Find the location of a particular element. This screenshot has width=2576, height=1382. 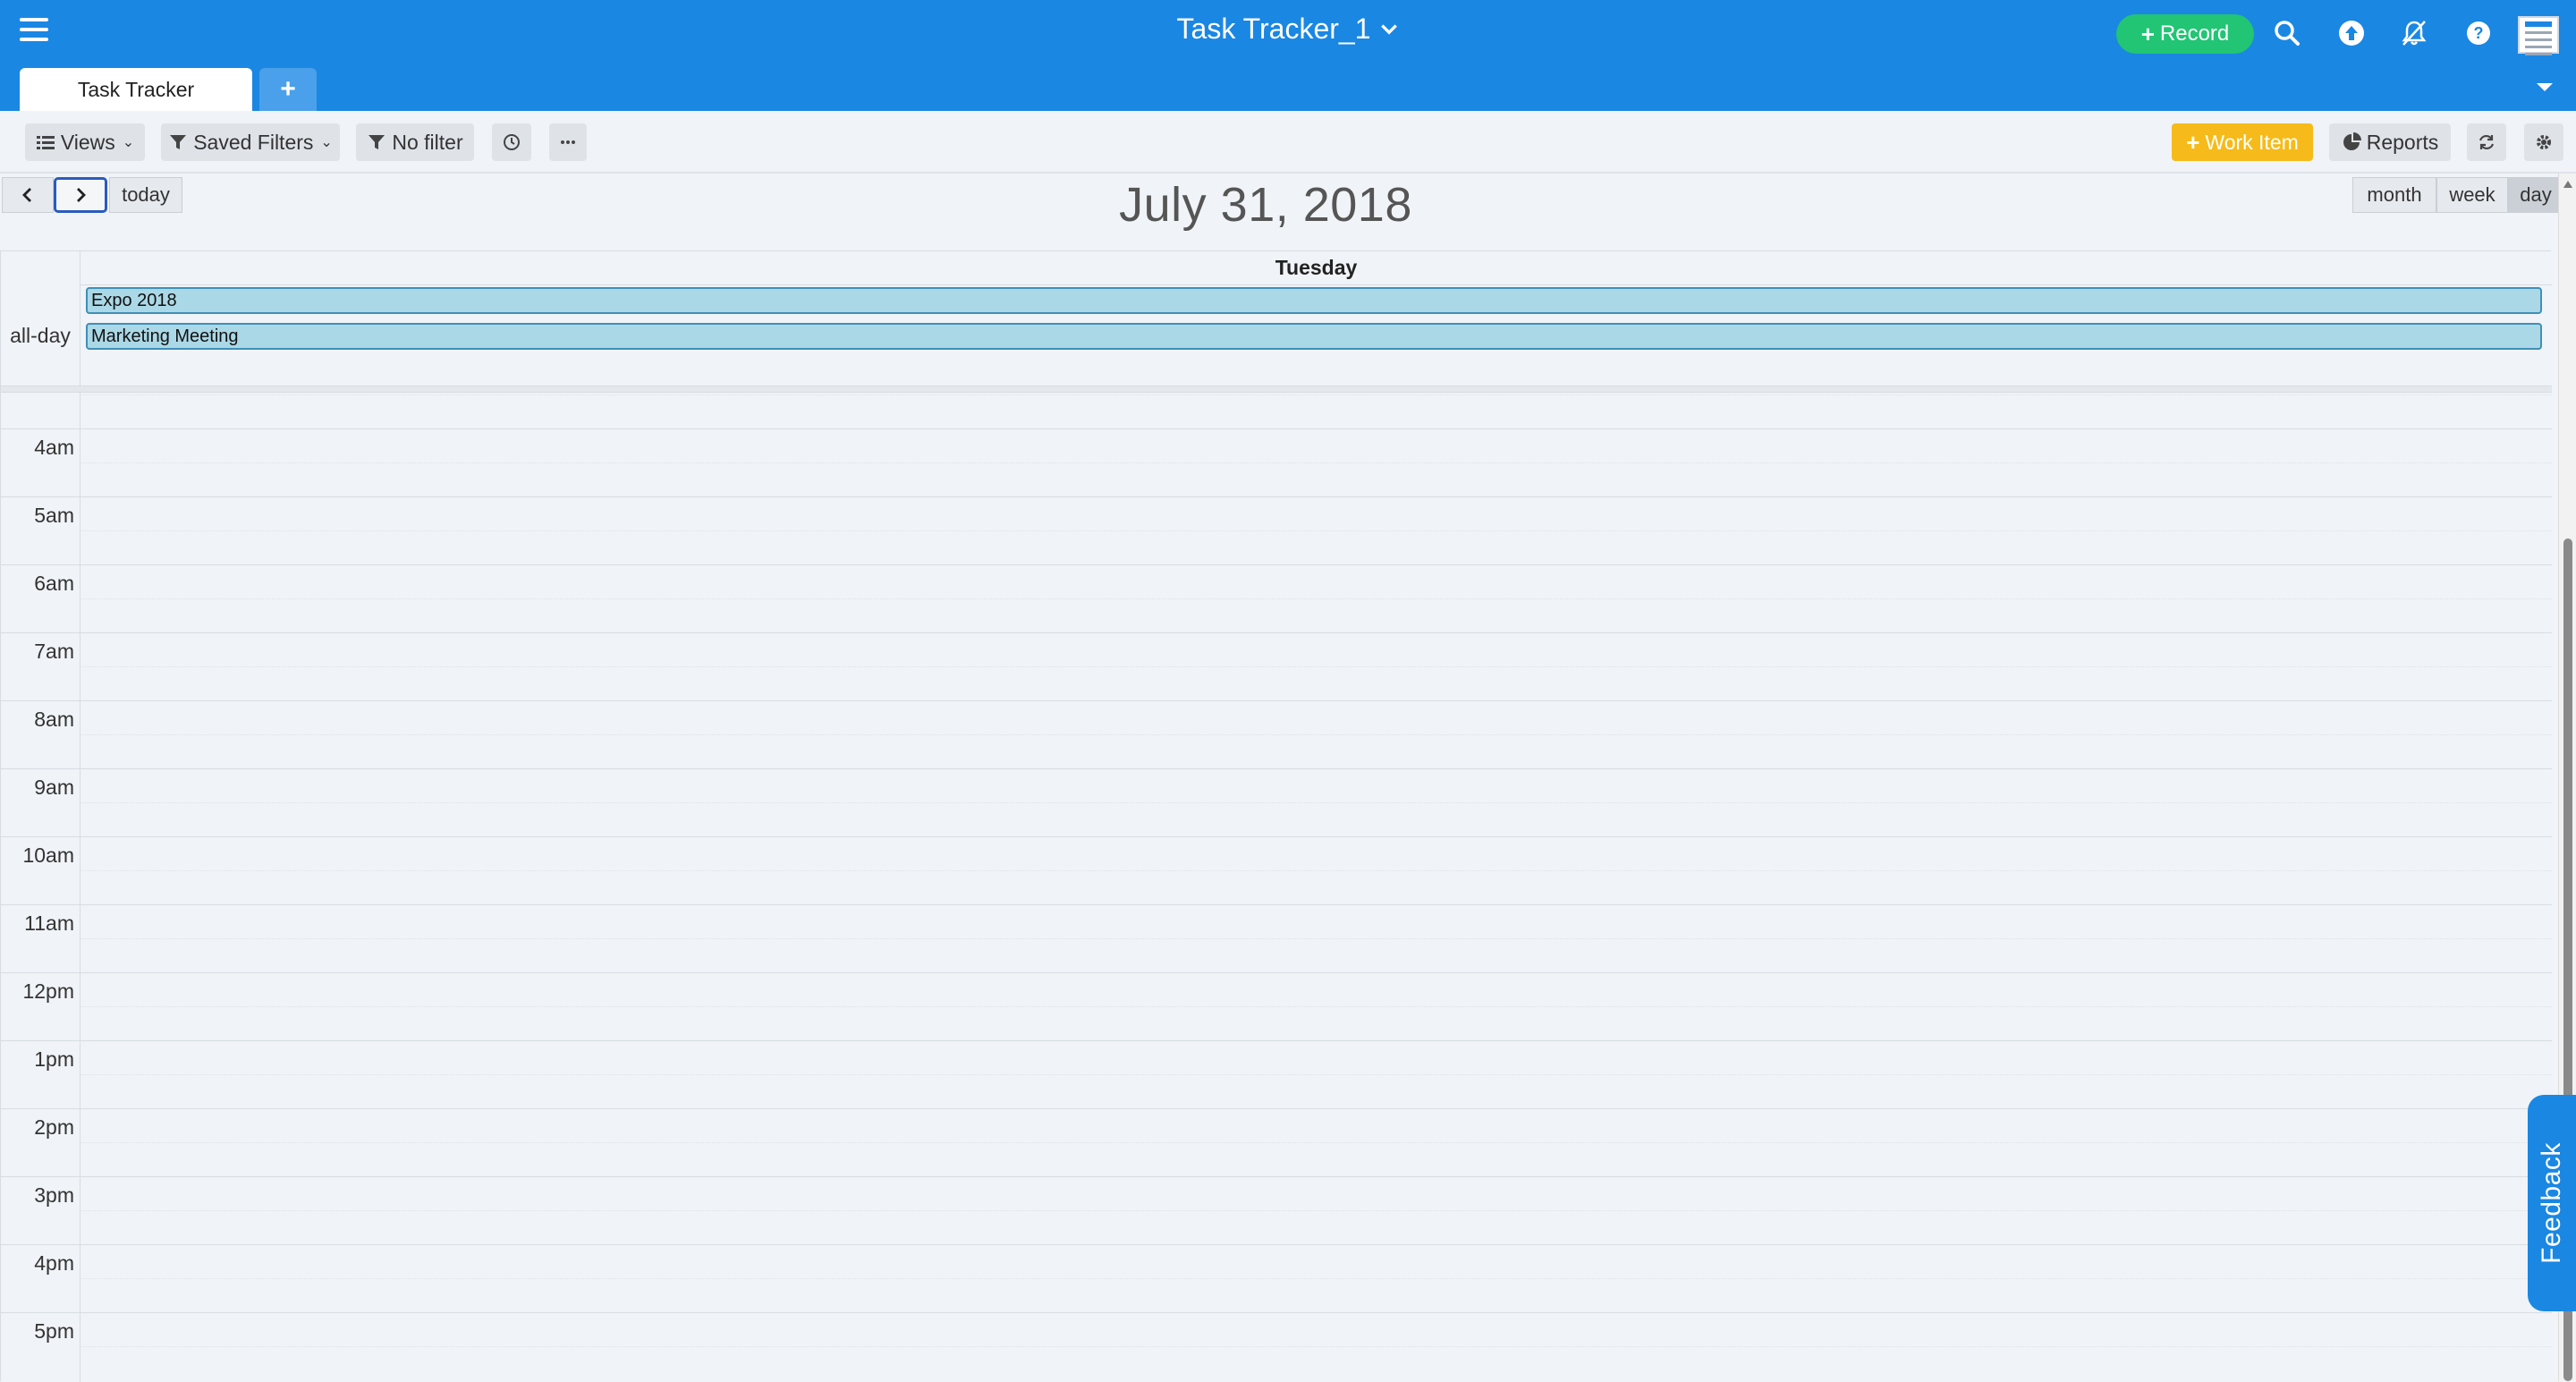

refresh-icon is located at coordinates (2486, 142).